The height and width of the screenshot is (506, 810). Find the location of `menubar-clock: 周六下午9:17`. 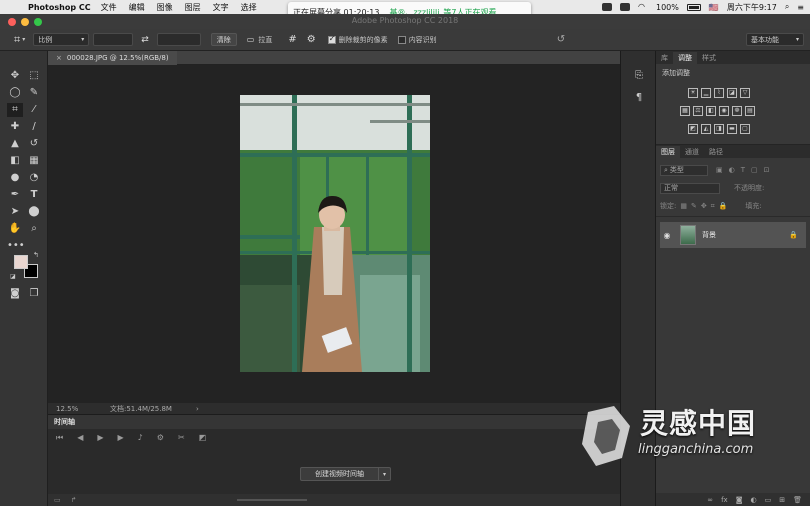

menubar-clock: 周六下午9:17 is located at coordinates (752, 7).